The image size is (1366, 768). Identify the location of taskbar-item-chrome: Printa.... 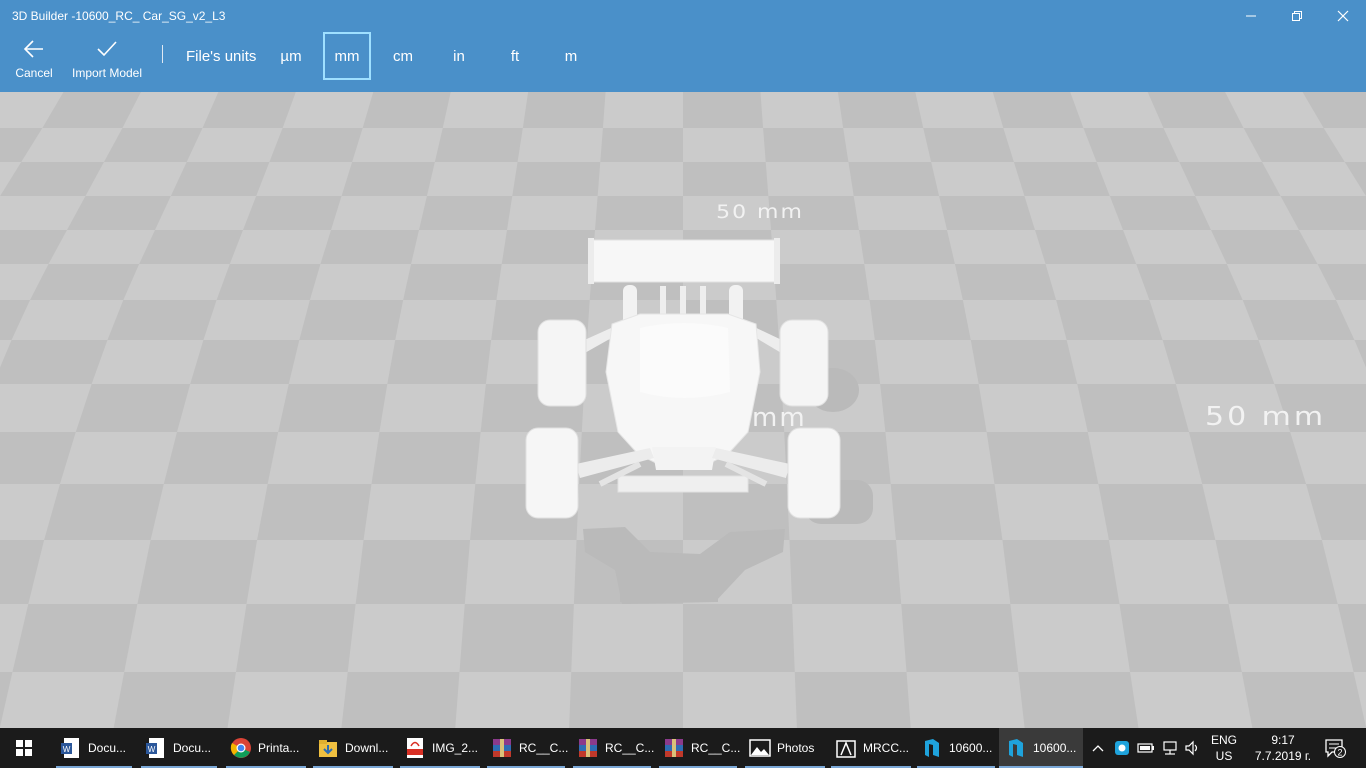
(266, 748).